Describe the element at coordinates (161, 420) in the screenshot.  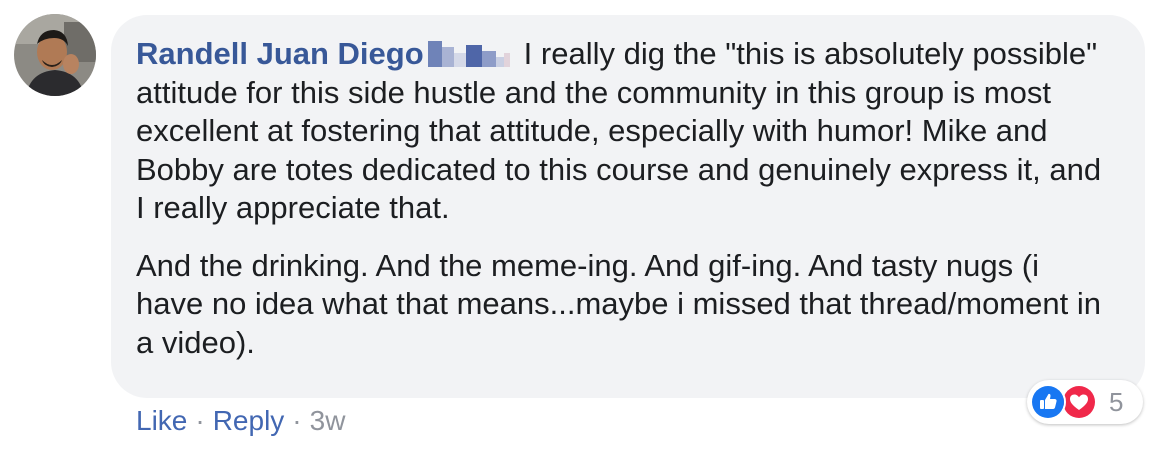
I see `like-link: Like` at that location.